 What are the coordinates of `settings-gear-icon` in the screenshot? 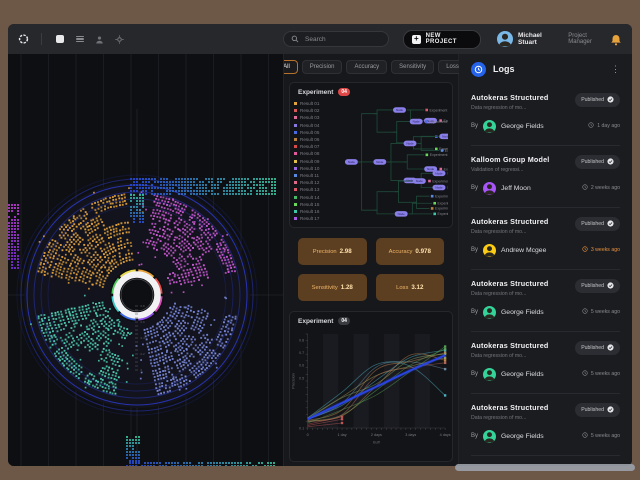 It's located at (119, 39).